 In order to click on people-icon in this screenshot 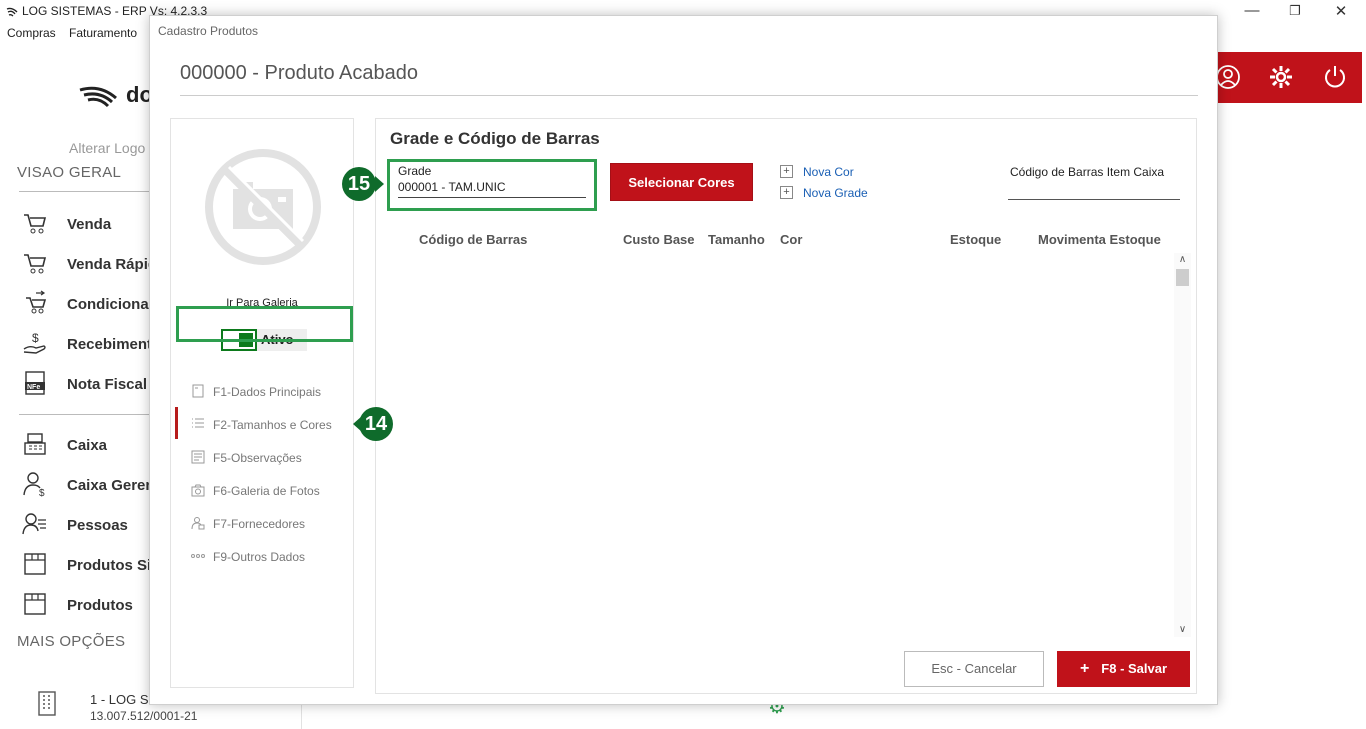, I will do `click(34, 524)`.